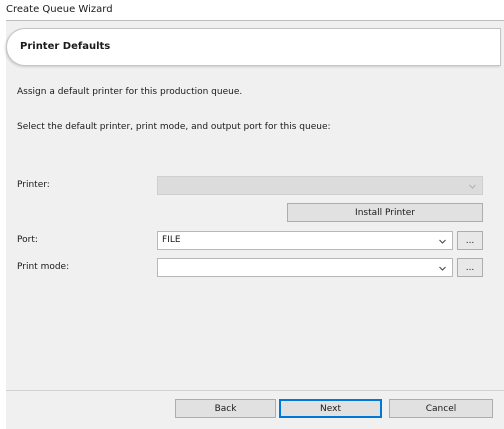  Describe the element at coordinates (225, 408) in the screenshot. I see `back-button: Back` at that location.